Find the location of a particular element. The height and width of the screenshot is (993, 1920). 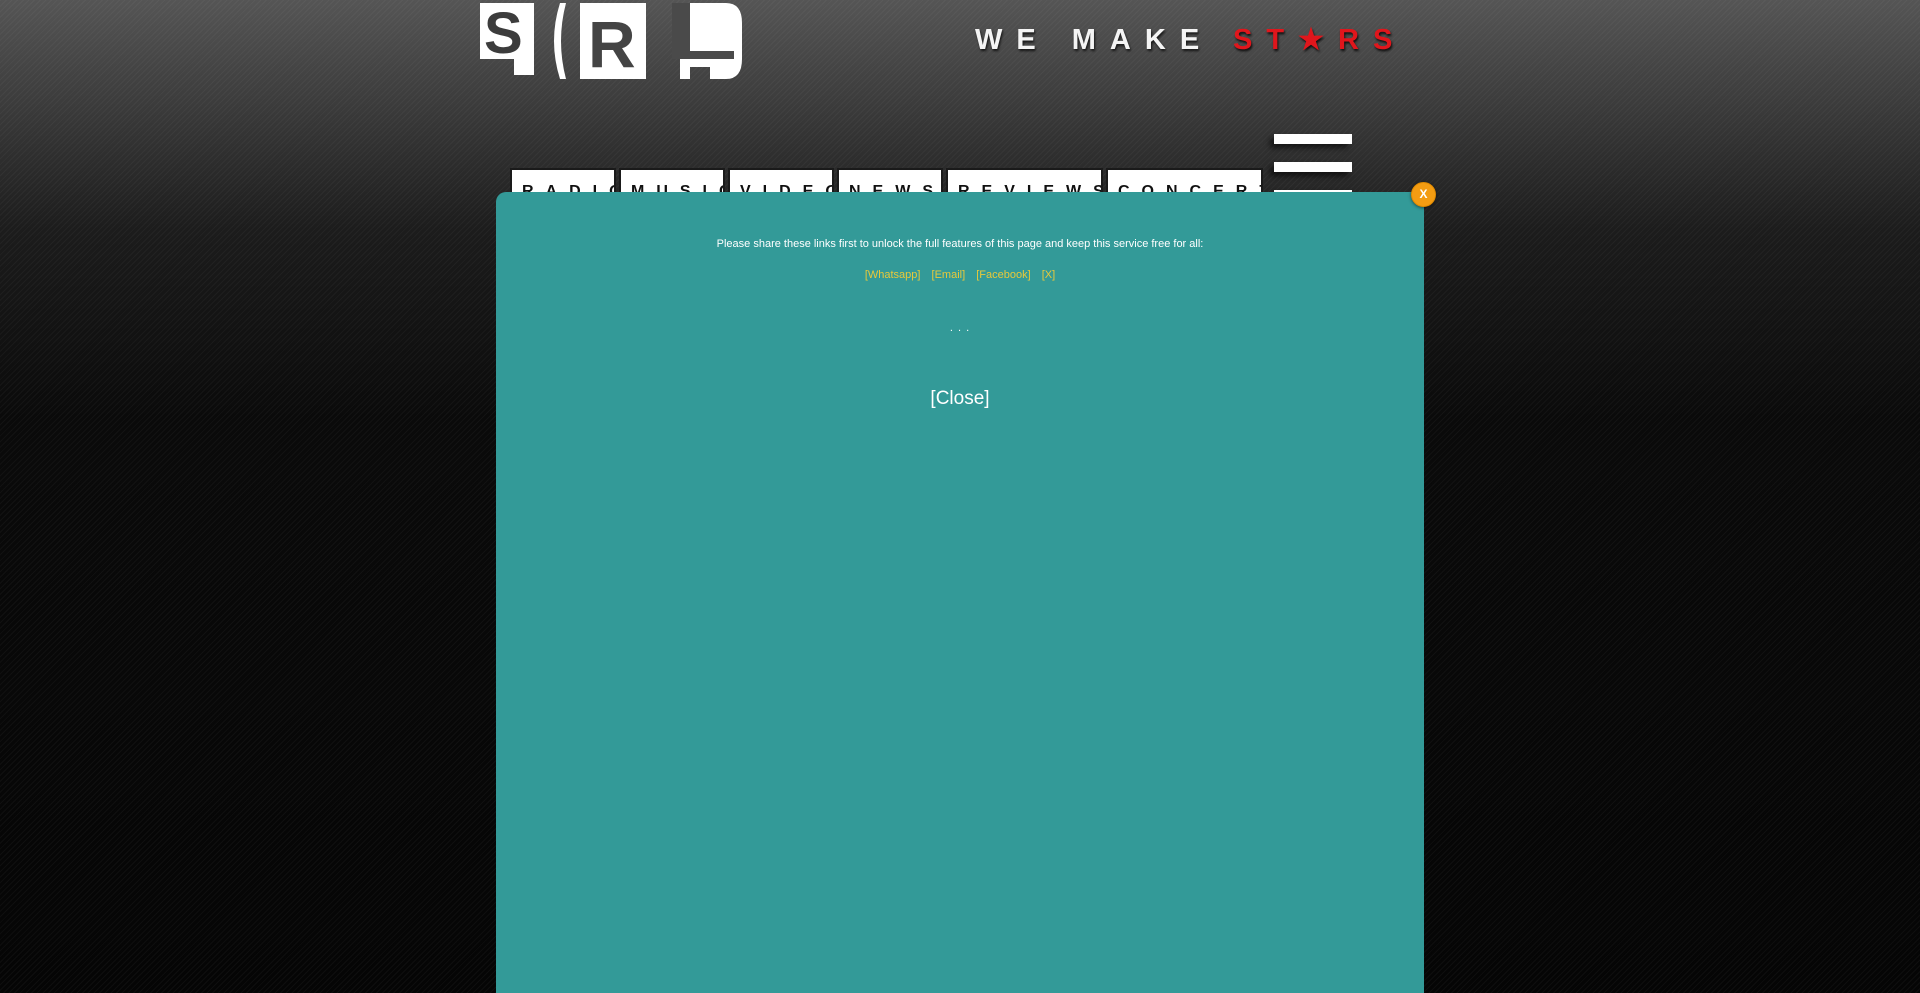

close-link: [Close] is located at coordinates (960, 399).